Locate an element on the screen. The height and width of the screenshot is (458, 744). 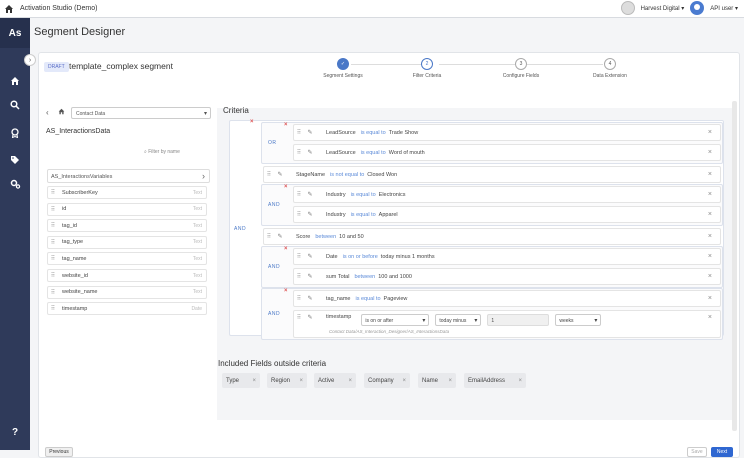
sidebar-item-settings is located at coordinates (15, 184).